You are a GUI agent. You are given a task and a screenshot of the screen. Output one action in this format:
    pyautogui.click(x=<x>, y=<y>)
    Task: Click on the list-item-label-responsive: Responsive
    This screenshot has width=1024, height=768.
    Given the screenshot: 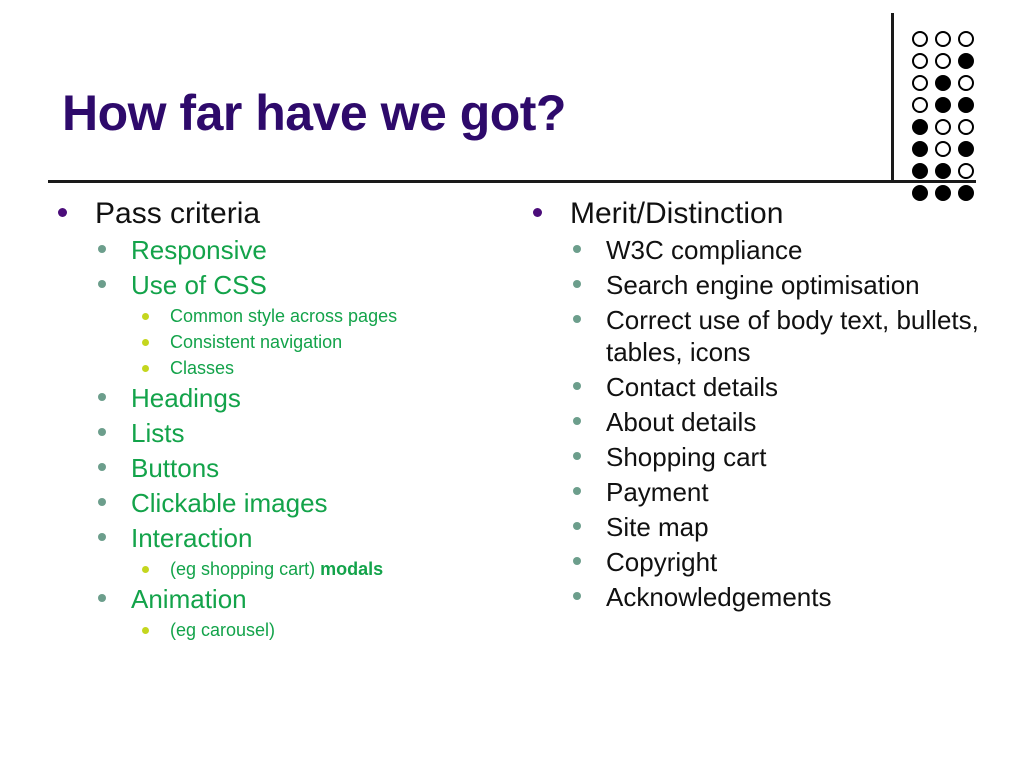 What is the action you would take?
    pyautogui.click(x=199, y=250)
    